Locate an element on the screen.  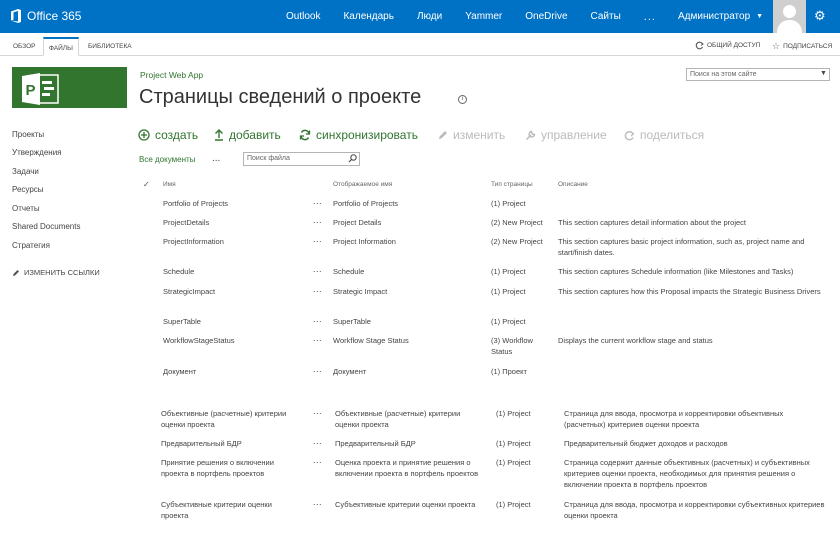
new-label: создать is located at coordinates (177, 135).